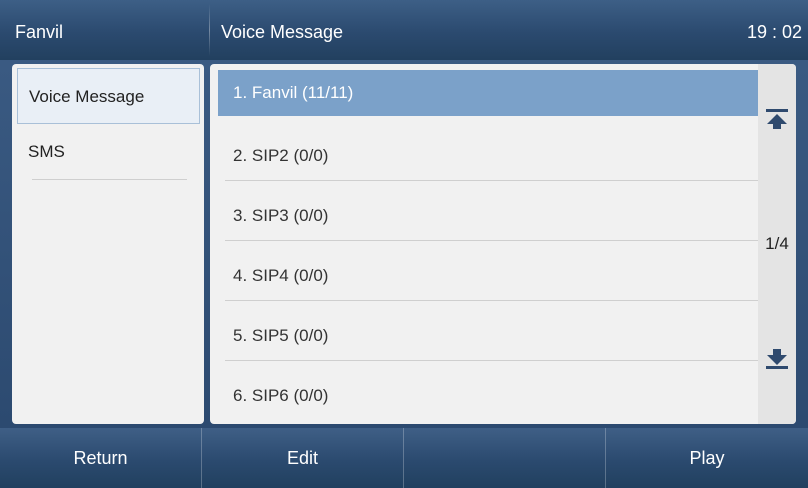 The image size is (808, 488). What do you see at coordinates (777, 119) in the screenshot?
I see `jump-to-top-icon` at bounding box center [777, 119].